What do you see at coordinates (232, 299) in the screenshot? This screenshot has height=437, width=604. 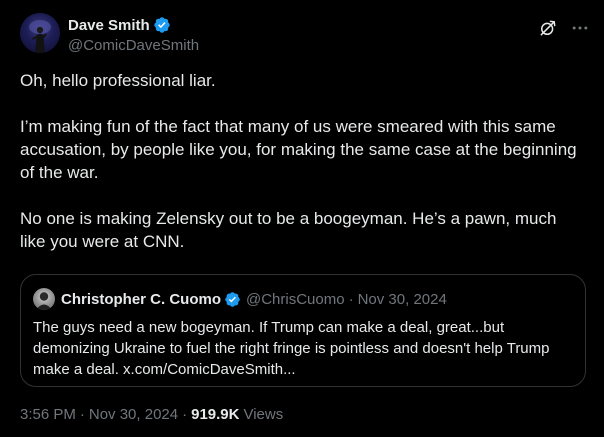 I see `quoted-verified-badge-icon` at bounding box center [232, 299].